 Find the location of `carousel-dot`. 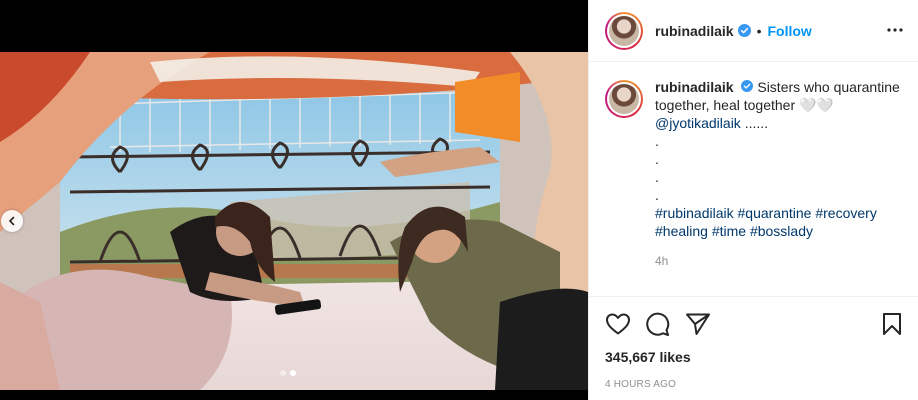

carousel-dot is located at coordinates (283, 373).